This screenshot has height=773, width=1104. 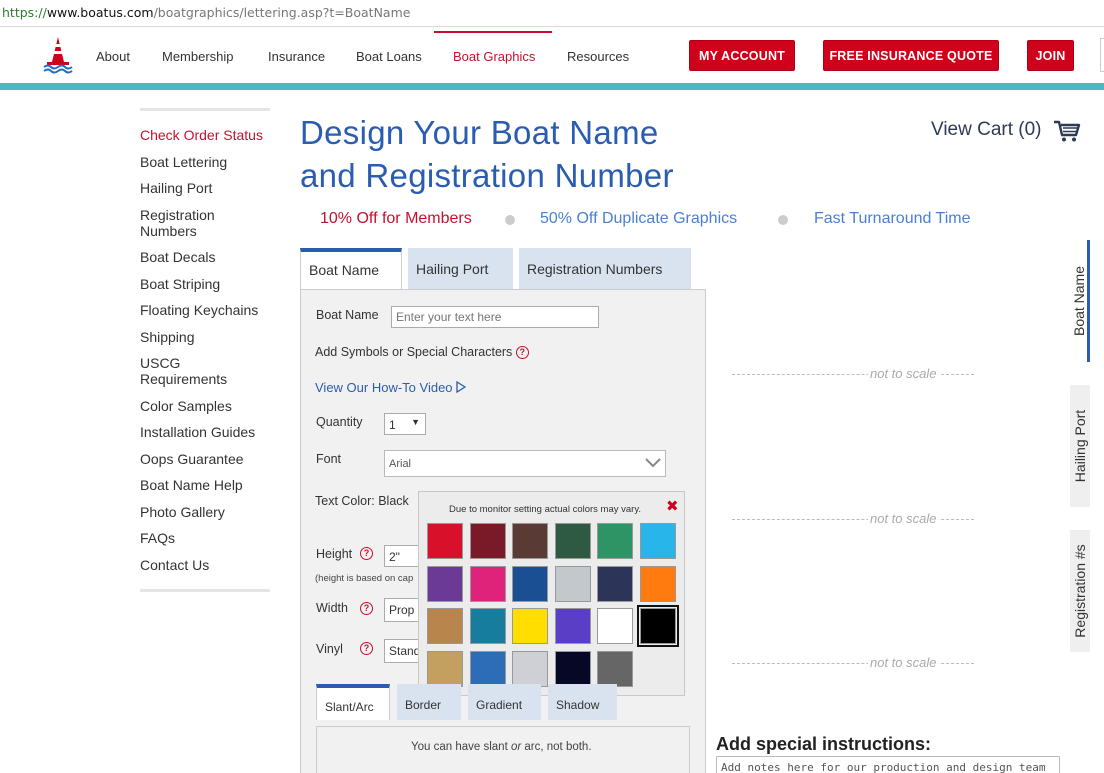 I want to click on side-tab-hailing-port: Hailing Port, so click(x=1080, y=446).